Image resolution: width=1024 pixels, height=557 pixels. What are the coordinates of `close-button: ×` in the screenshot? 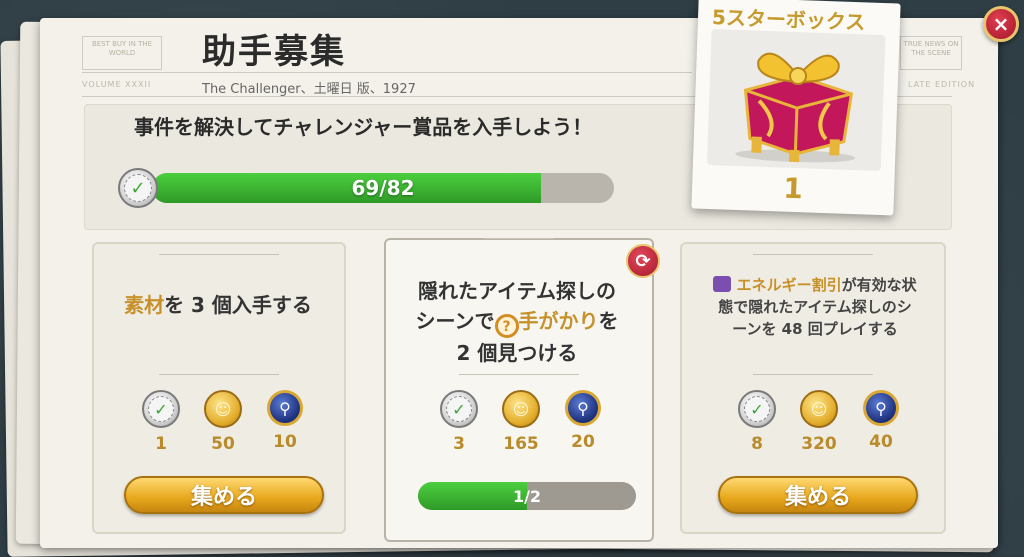 It's located at (1001, 24).